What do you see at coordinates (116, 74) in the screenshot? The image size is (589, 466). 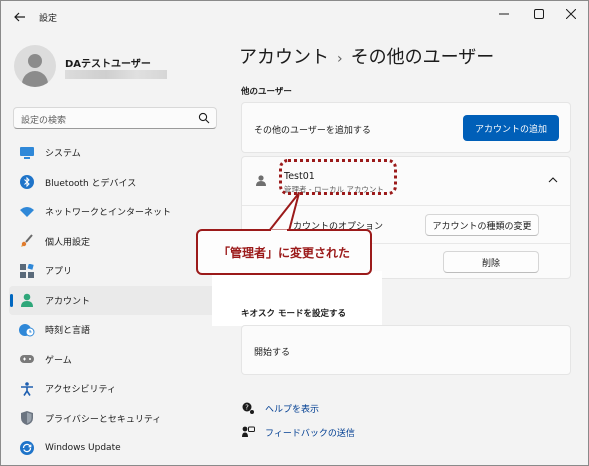 I see `redacted-email` at bounding box center [116, 74].